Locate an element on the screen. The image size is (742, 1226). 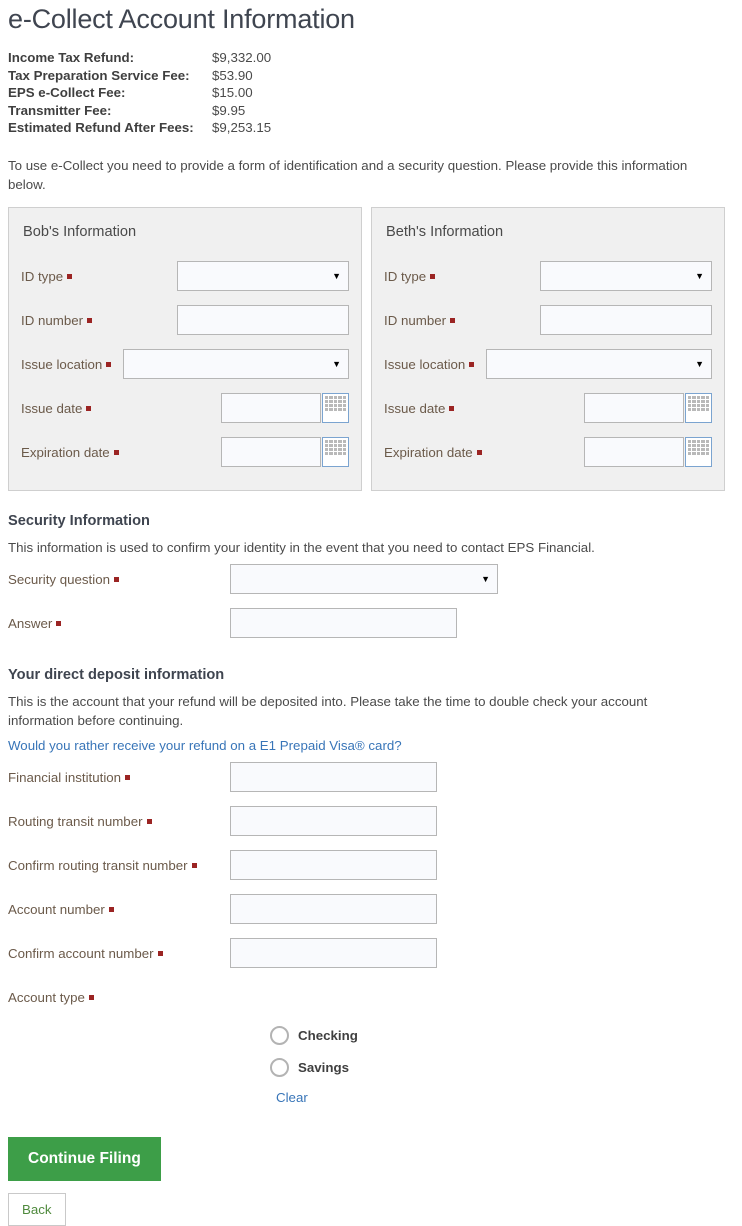
issue-location-label: Issue location is located at coordinates (429, 364).